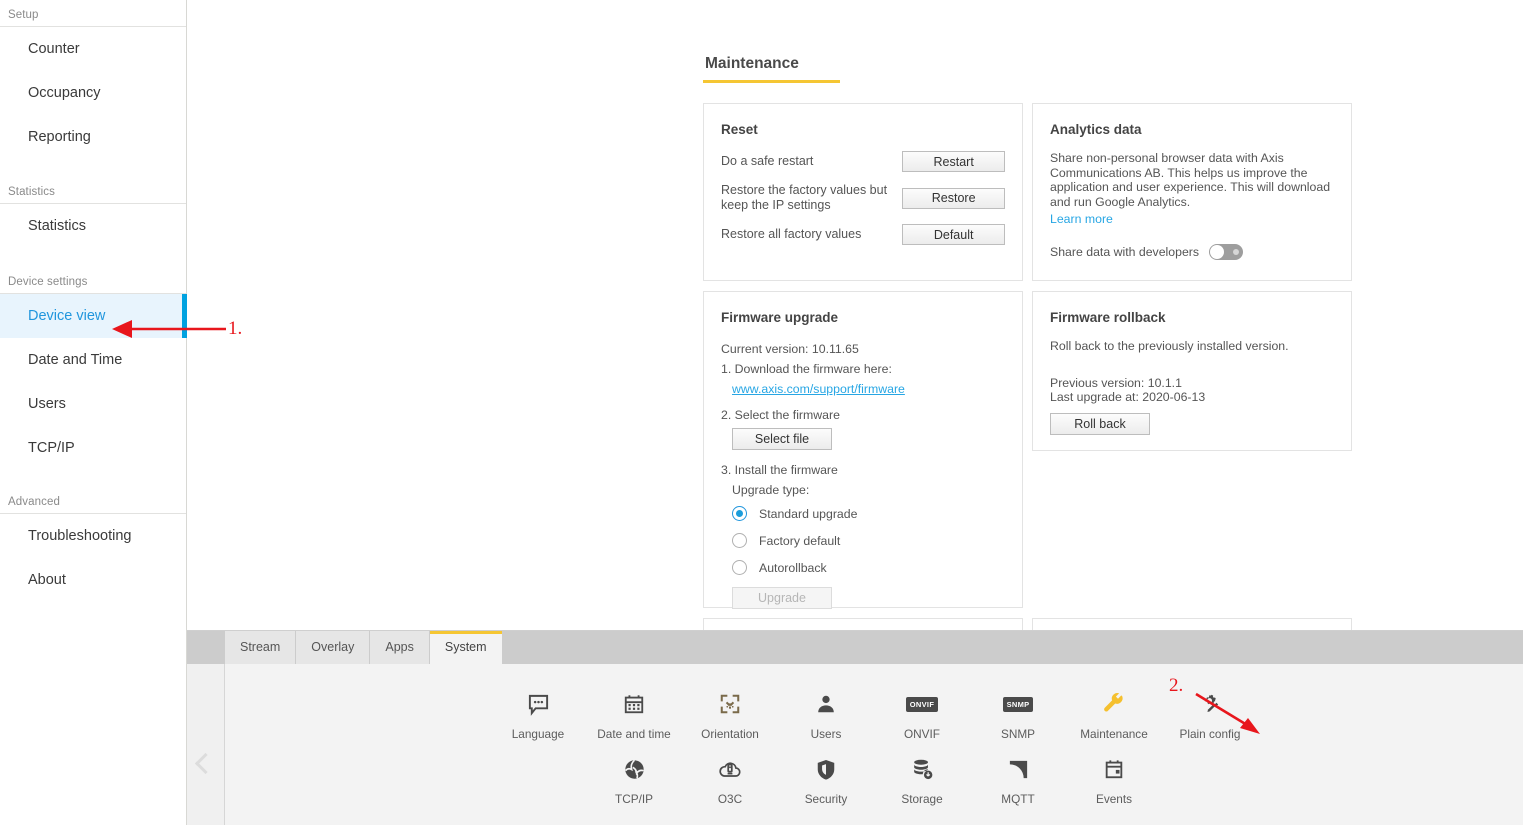 The width and height of the screenshot is (1523, 825). I want to click on tab-label: Apps, so click(399, 647).